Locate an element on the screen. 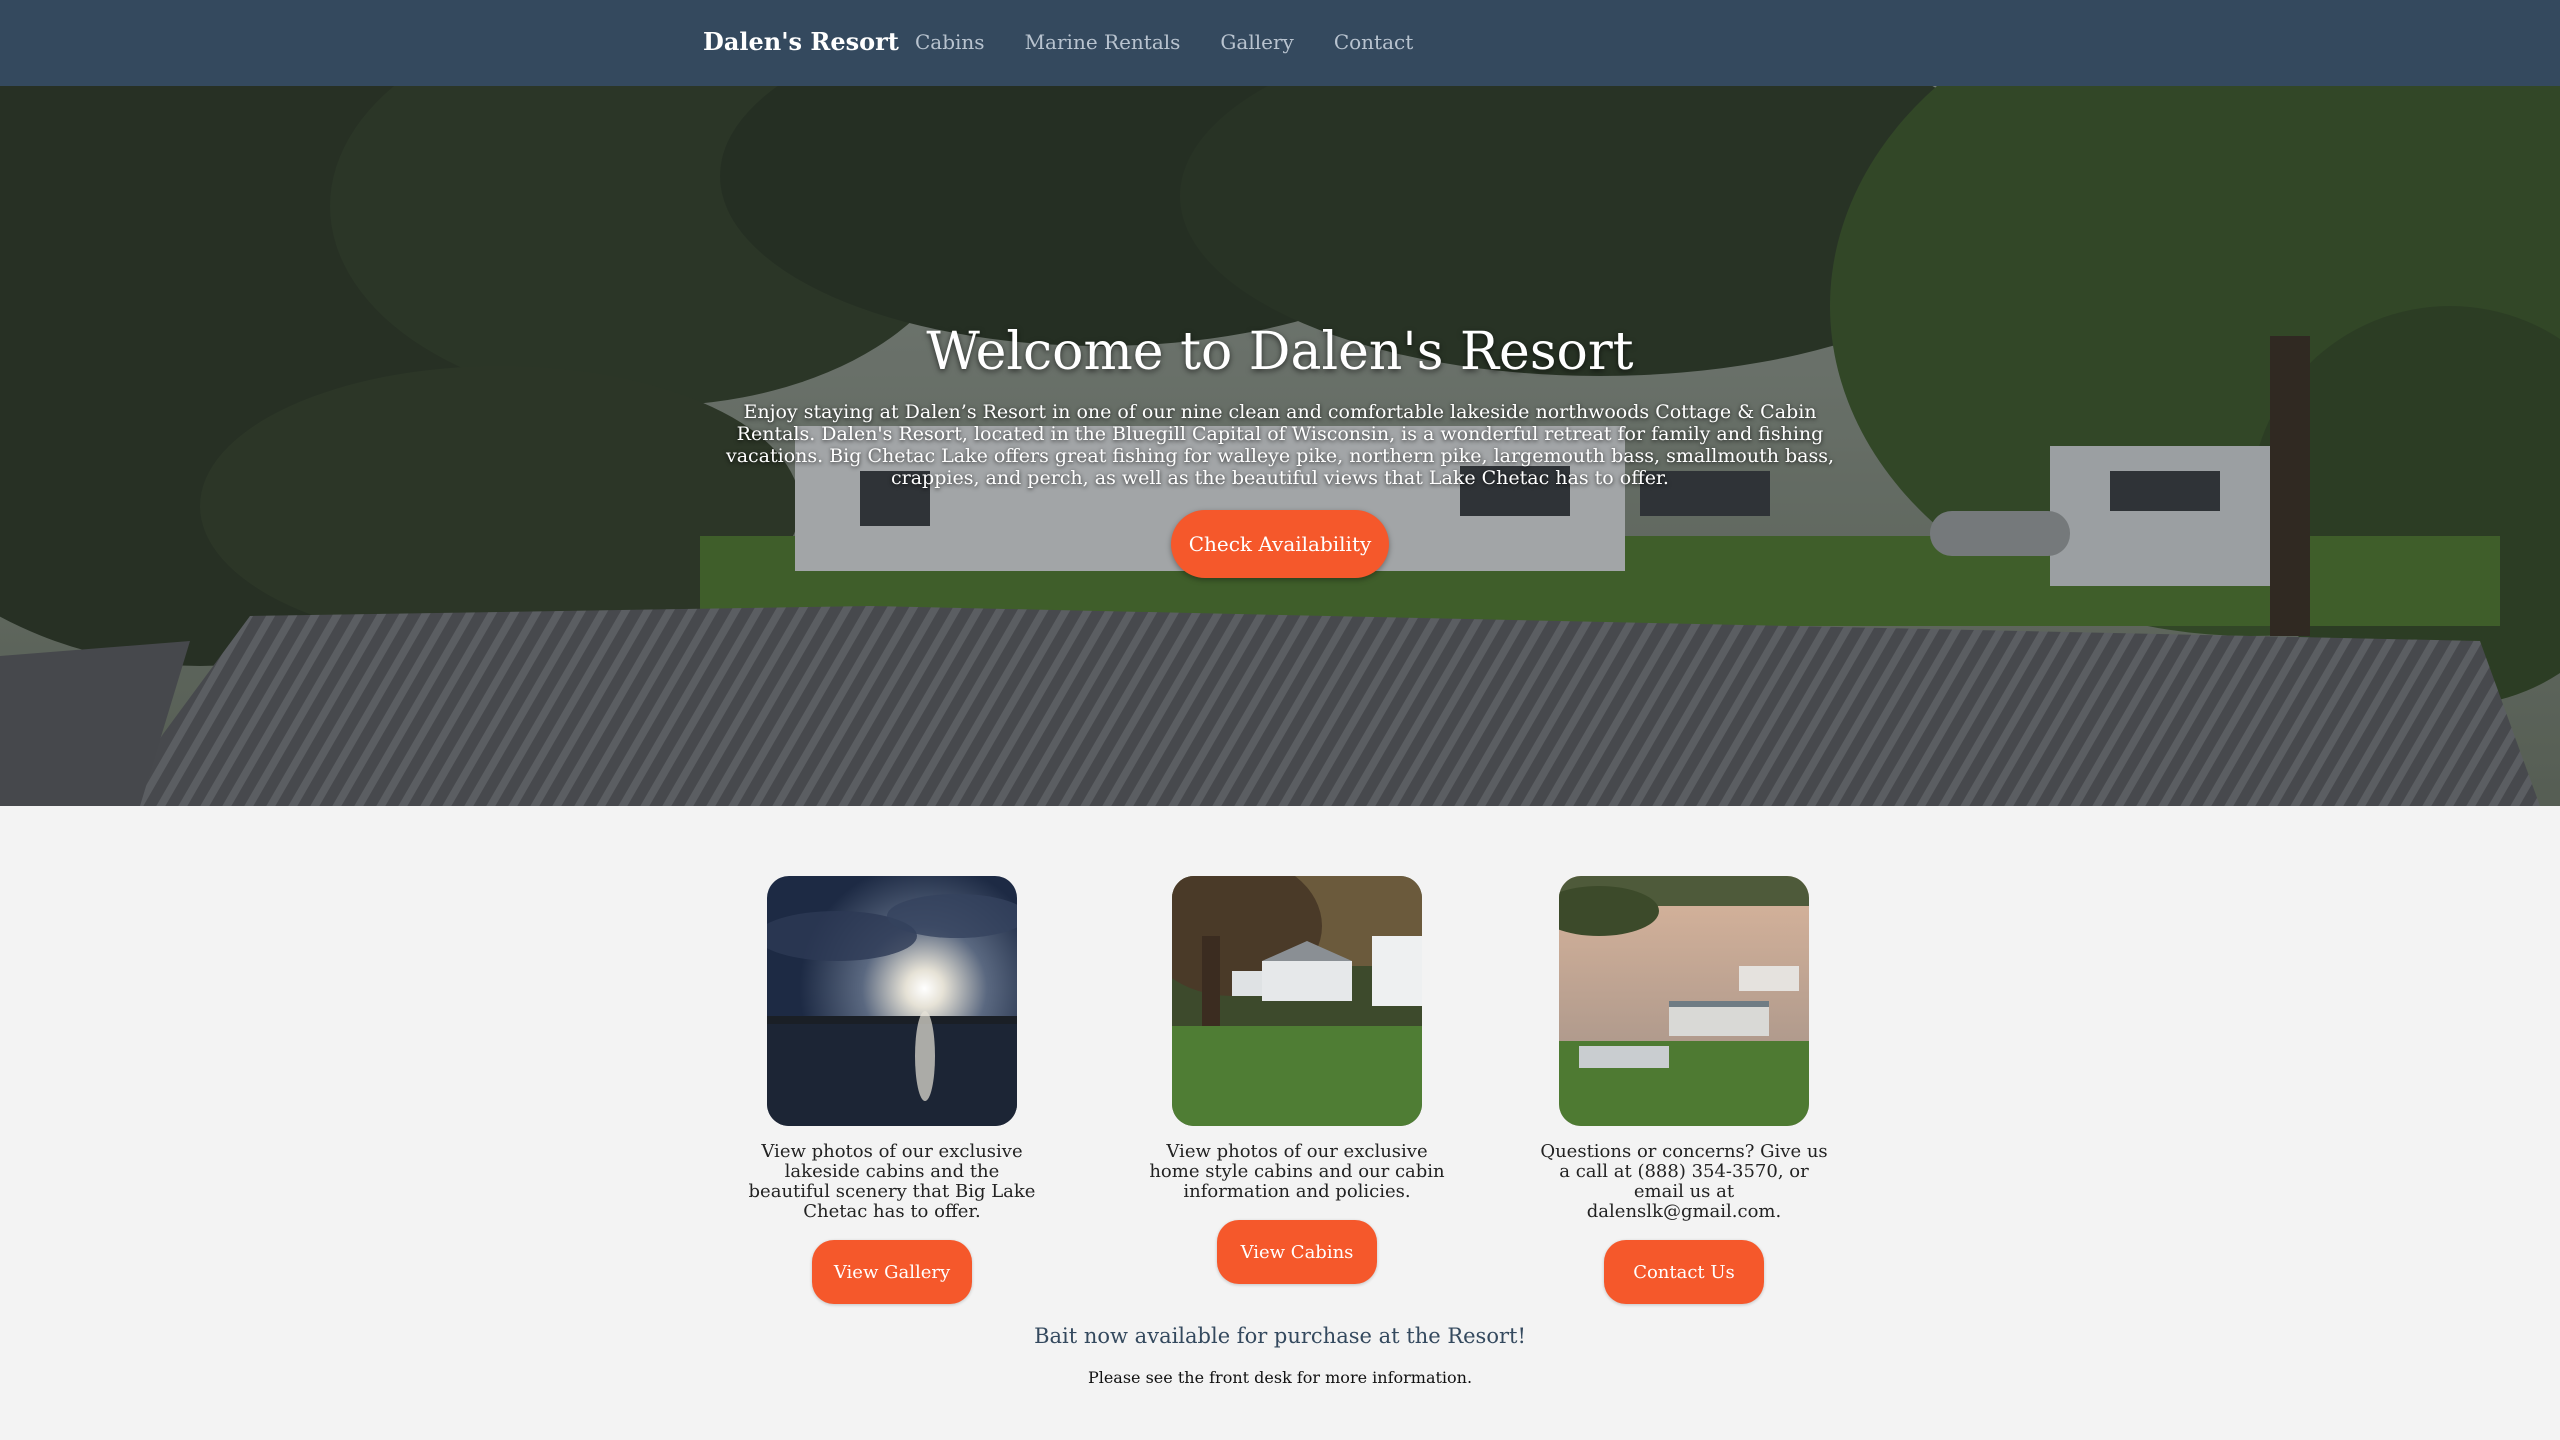 Image resolution: width=2560 pixels, height=1440 pixels. check-availability-button: Check Availability is located at coordinates (1280, 544).